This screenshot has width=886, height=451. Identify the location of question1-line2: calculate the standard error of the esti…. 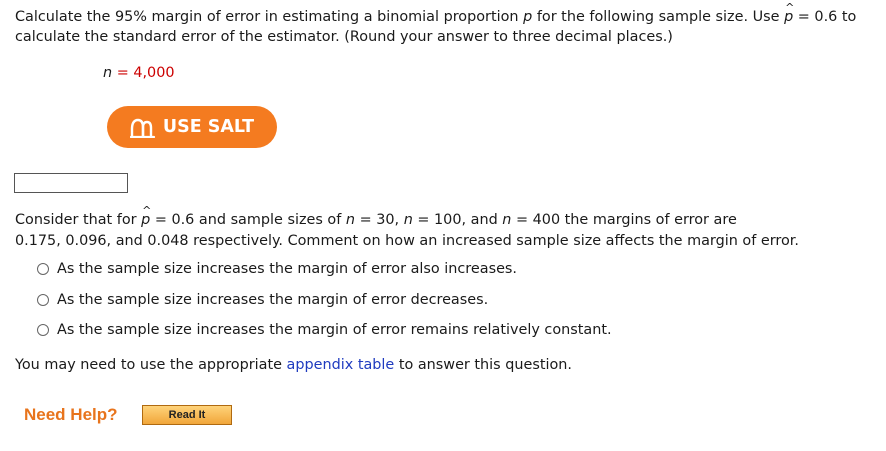
(344, 37).